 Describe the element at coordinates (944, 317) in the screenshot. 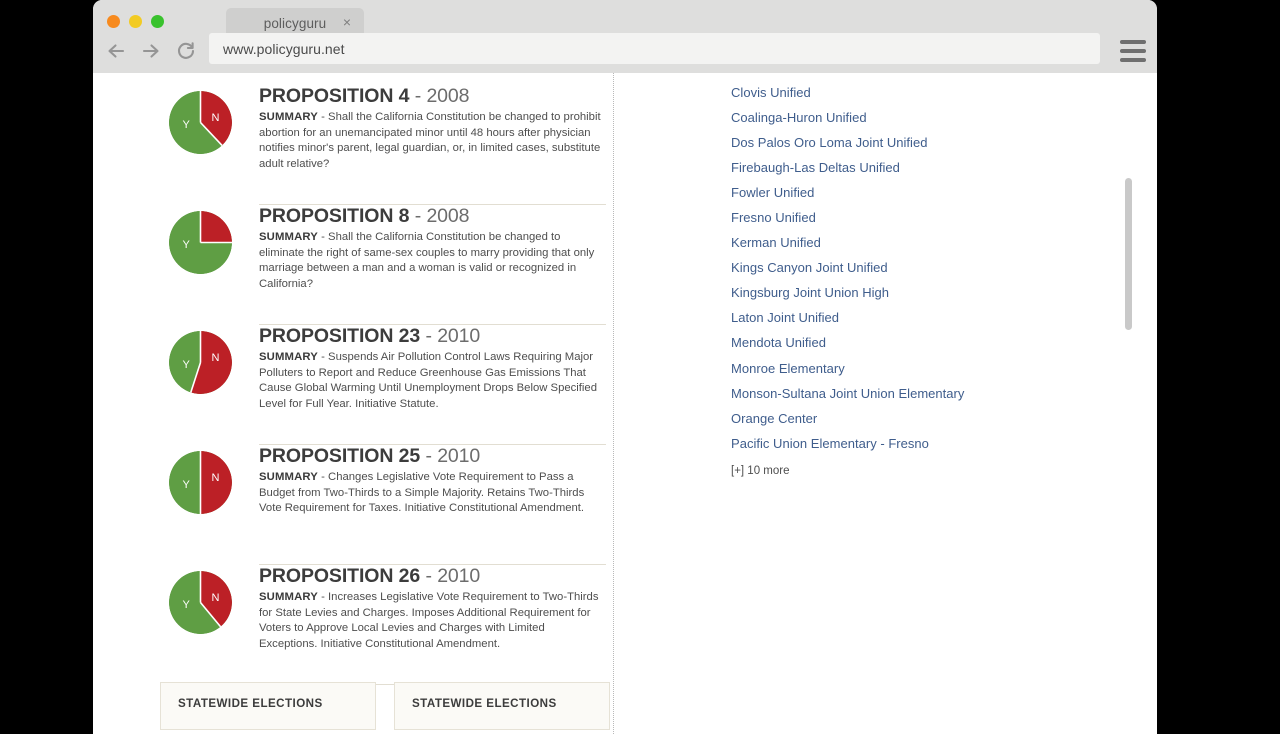

I see `district-link: Laton Joint Unified` at that location.